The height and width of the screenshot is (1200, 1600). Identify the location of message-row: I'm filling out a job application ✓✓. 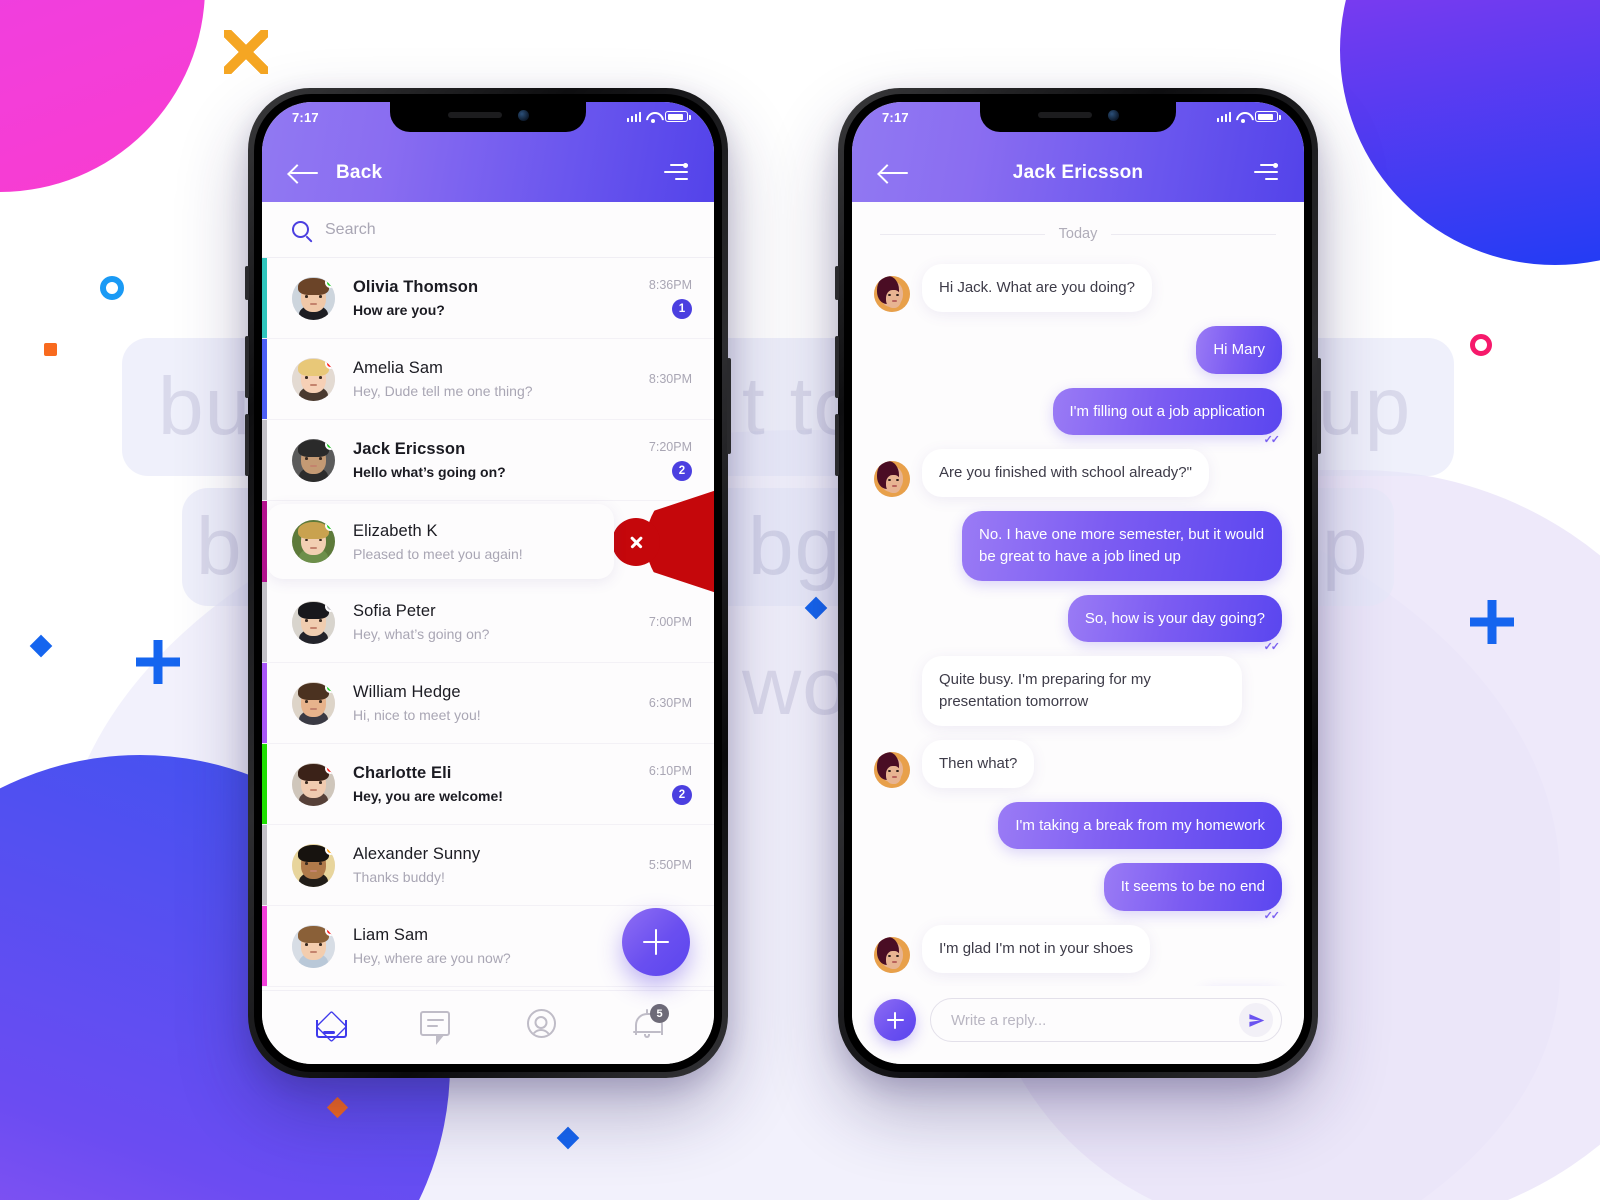
(1078, 416).